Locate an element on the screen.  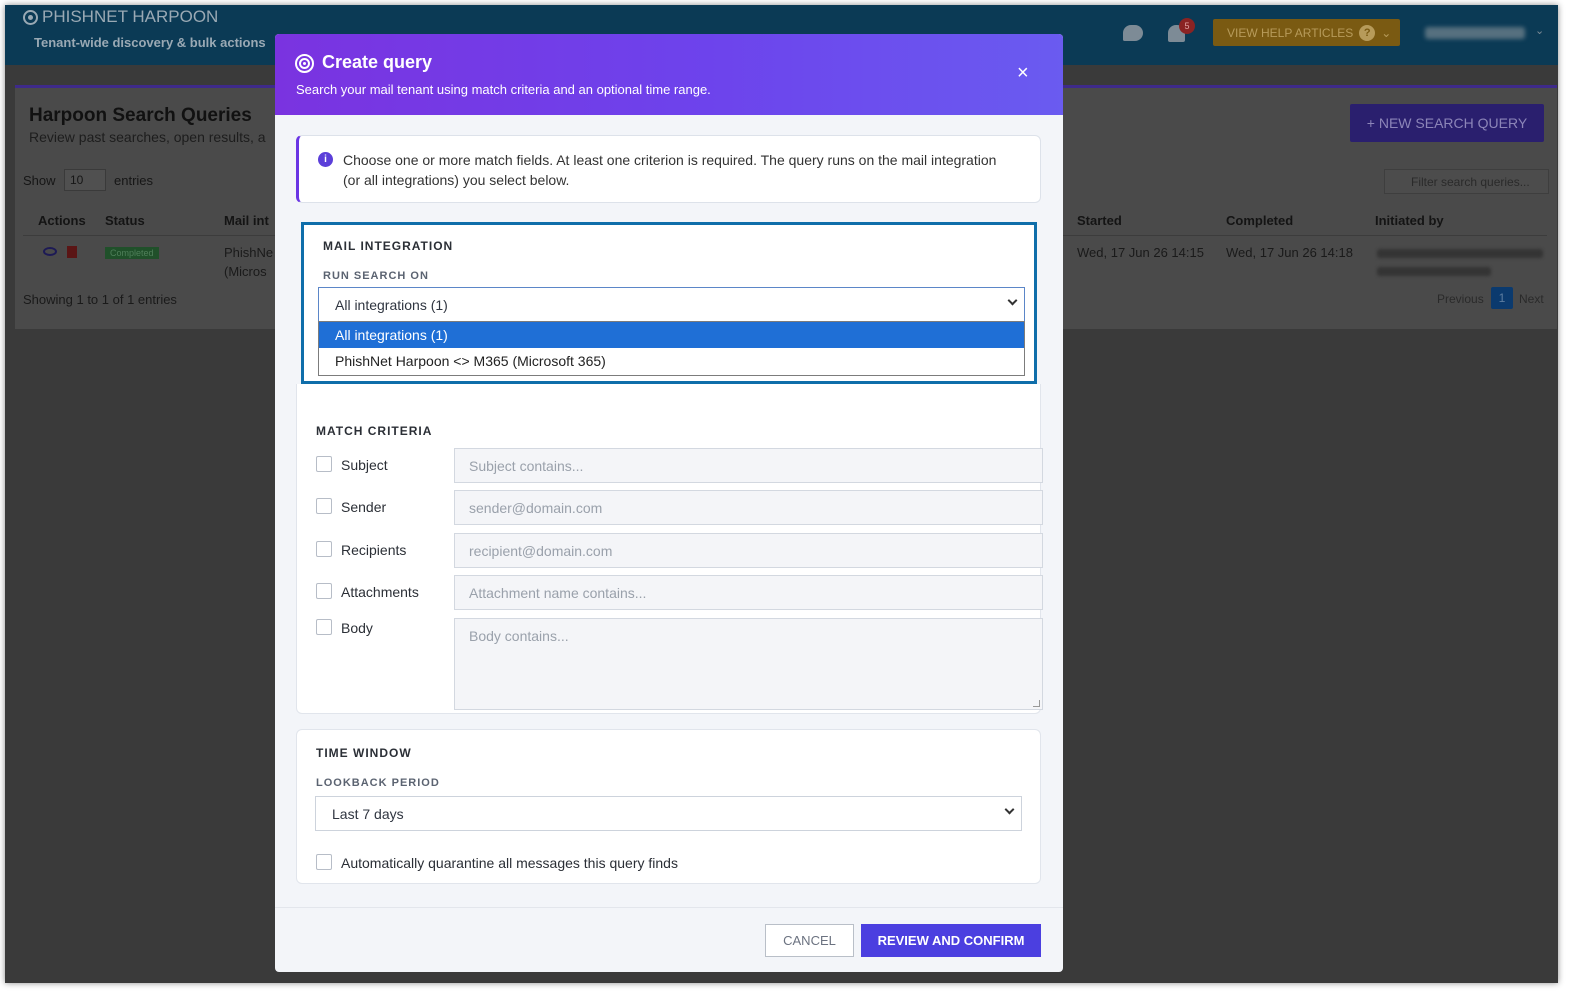
notification-badge: 5 is located at coordinates (1187, 26).